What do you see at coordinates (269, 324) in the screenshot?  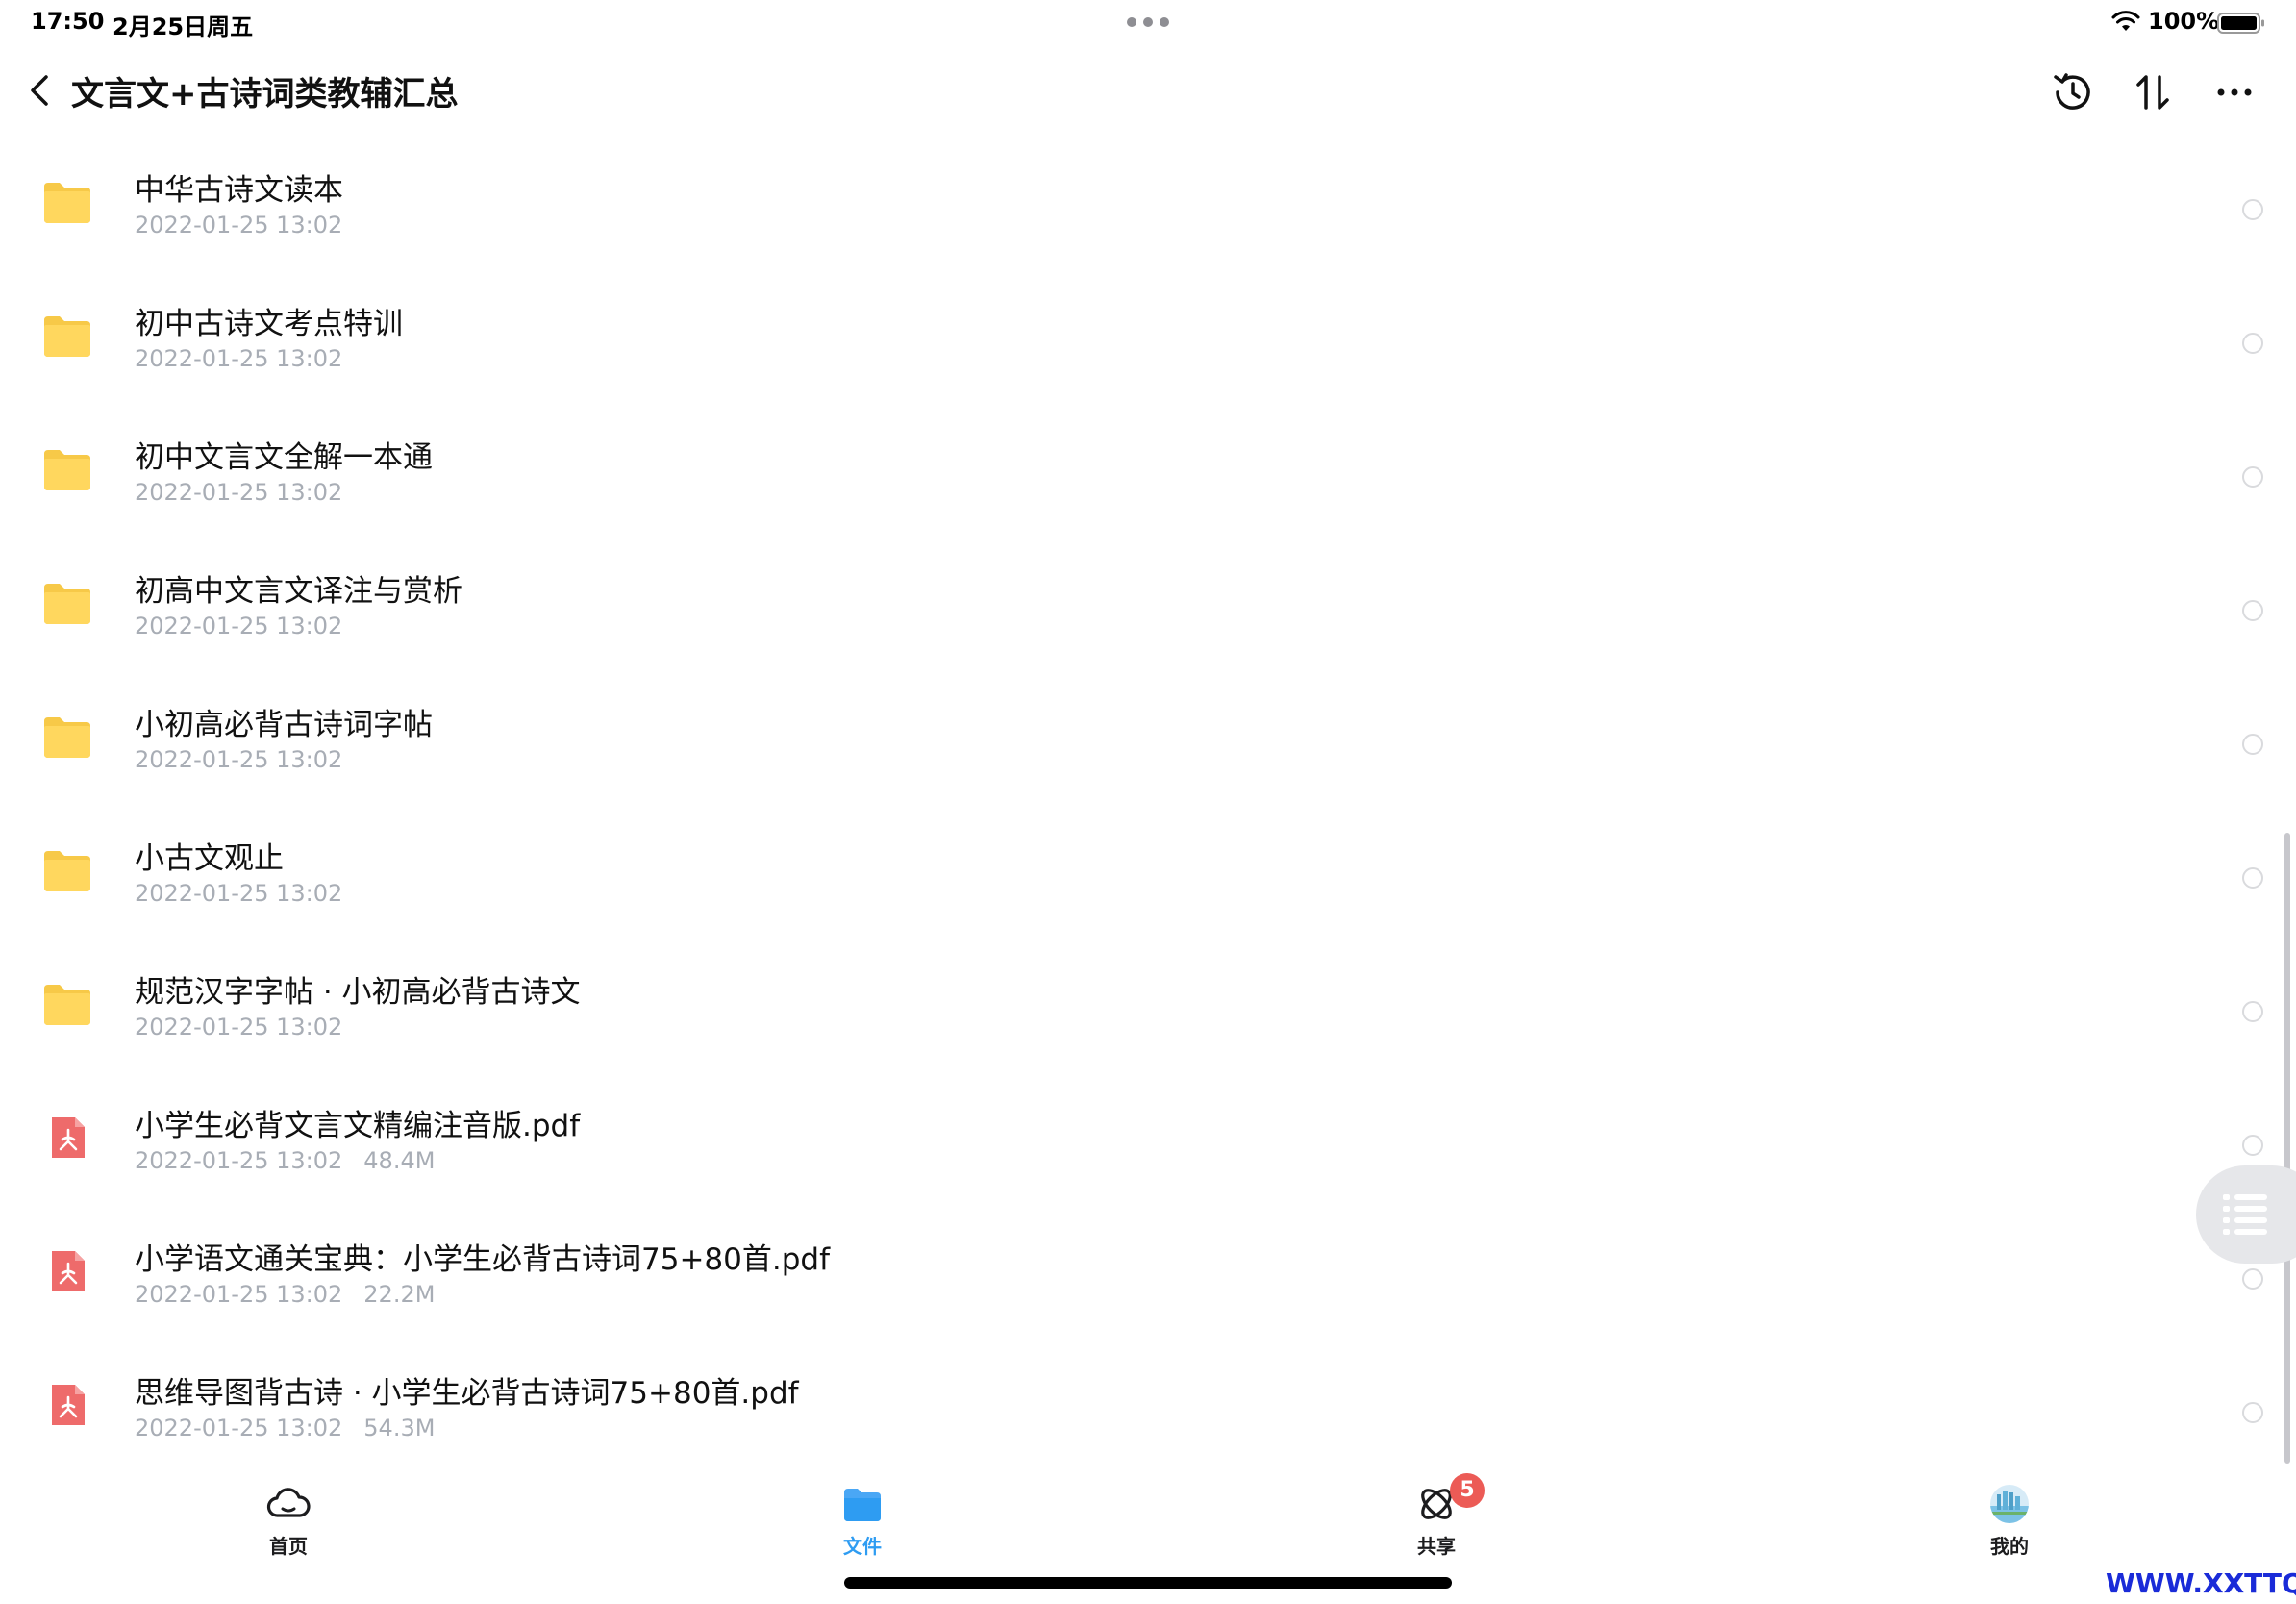 I see `file-name: 初中古诗文考点特训` at bounding box center [269, 324].